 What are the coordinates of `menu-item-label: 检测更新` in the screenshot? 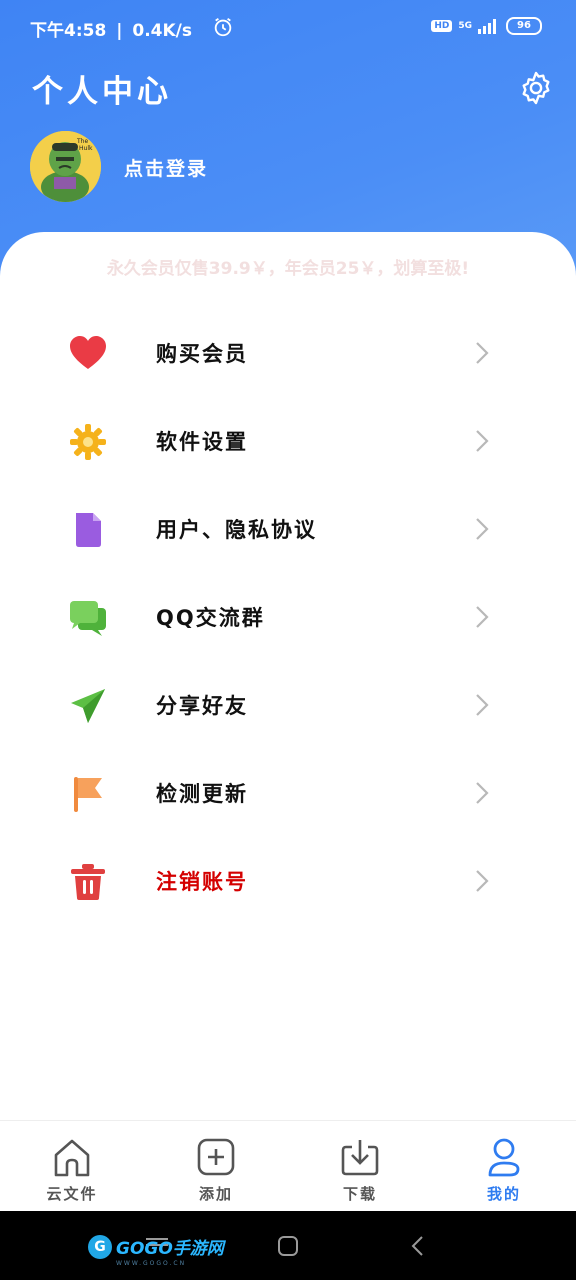 It's located at (202, 794).